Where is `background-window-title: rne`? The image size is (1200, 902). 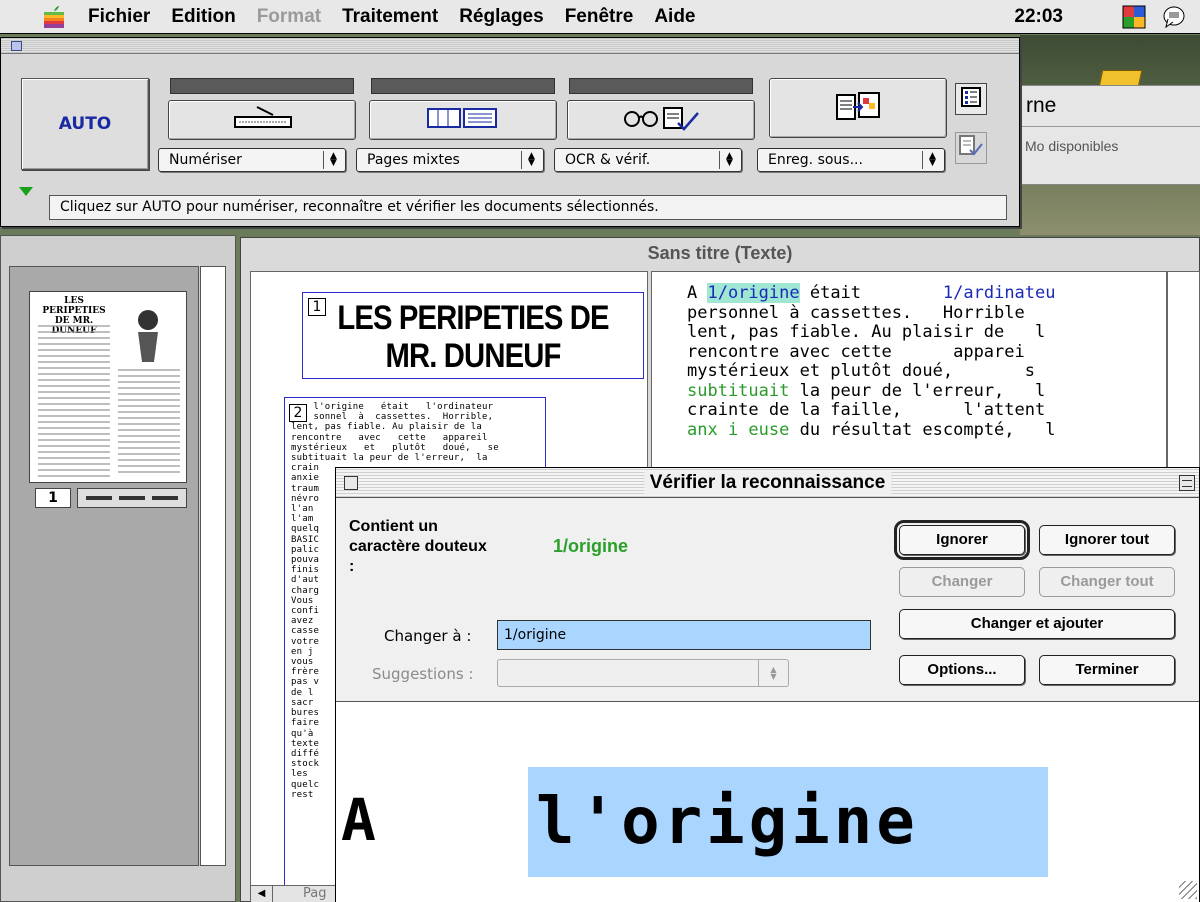
background-window-title: rne is located at coordinates (1041, 105).